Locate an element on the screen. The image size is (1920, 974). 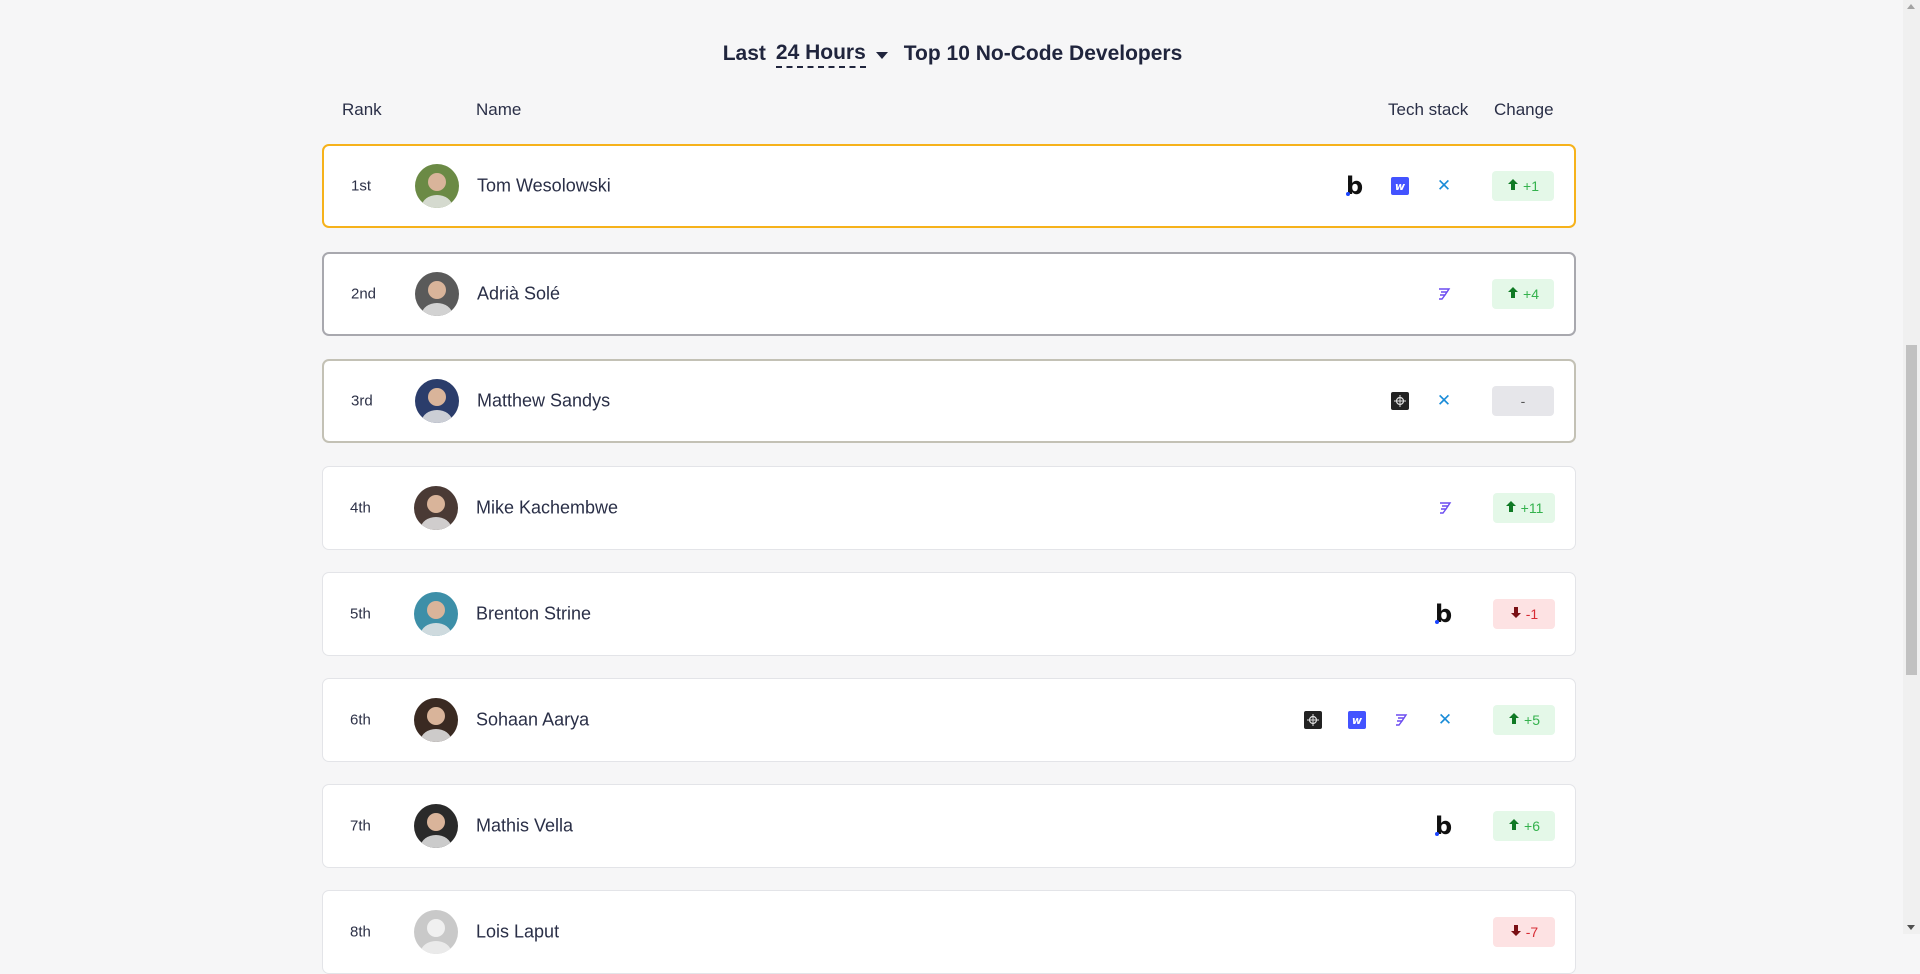
change-badge: +4 is located at coordinates (1523, 294).